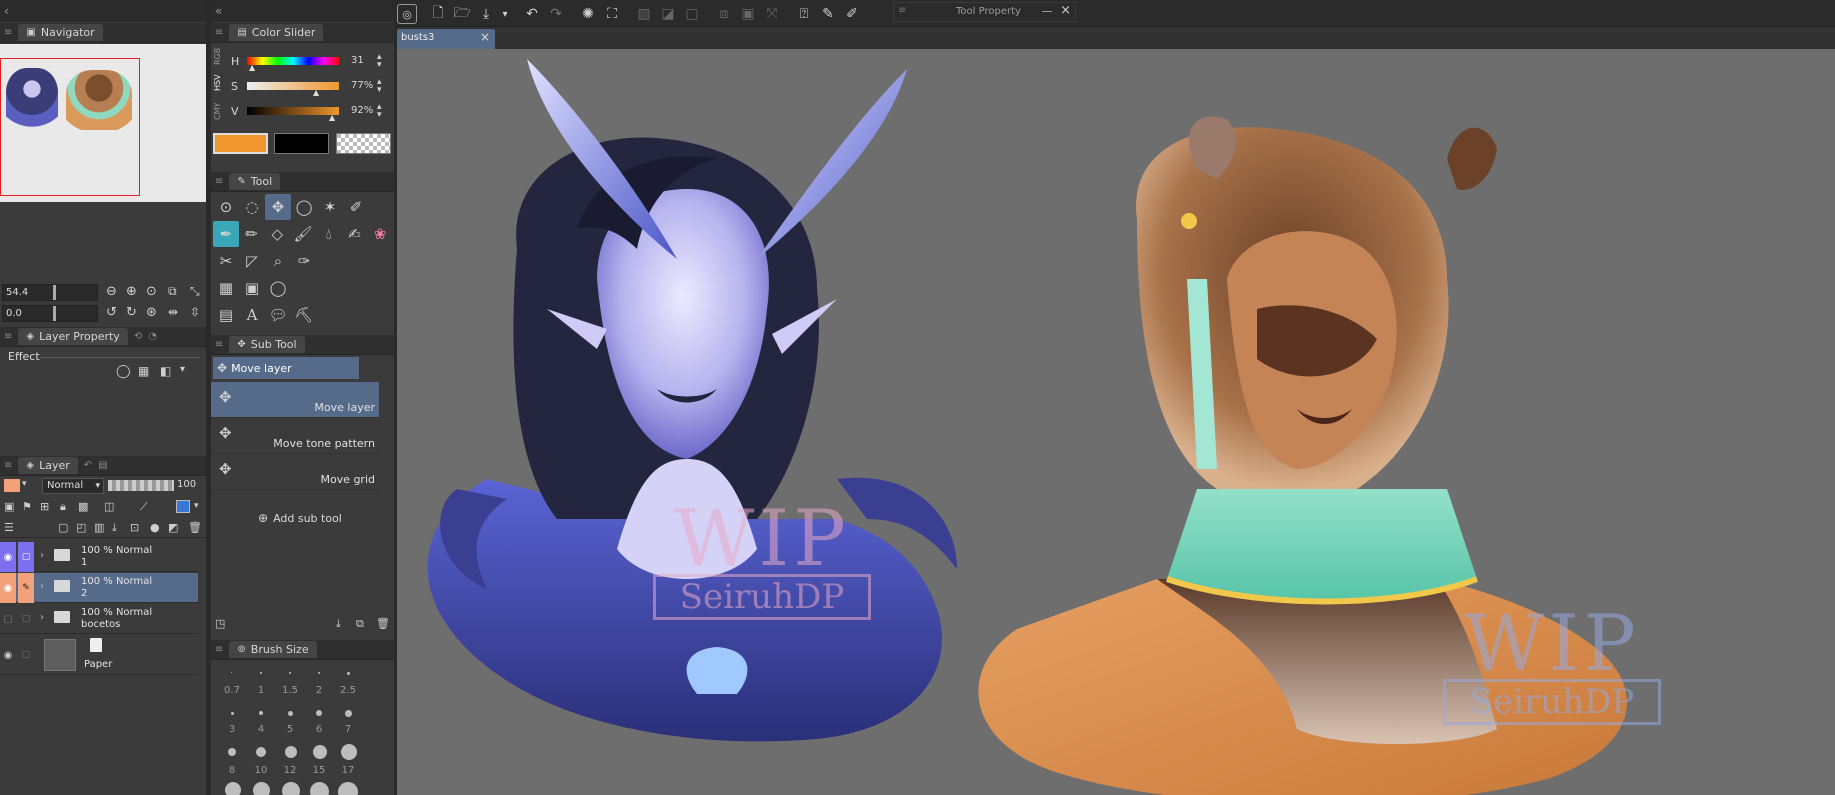 The width and height of the screenshot is (1835, 795). Describe the element at coordinates (252, 67) in the screenshot. I see `hue-slider-thumb: ▲` at that location.